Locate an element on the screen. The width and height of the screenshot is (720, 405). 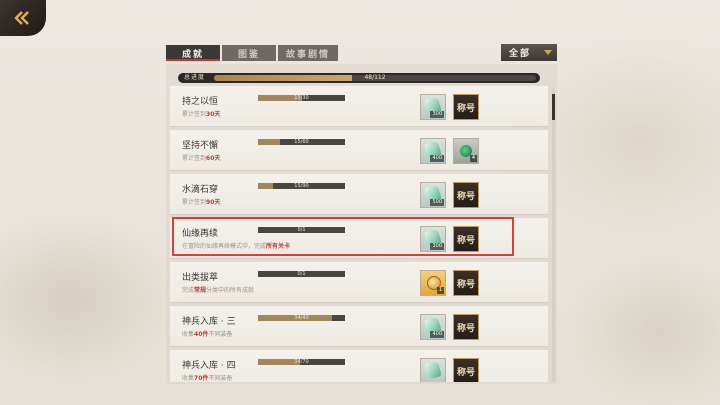
tab-story: 故事剧情 is located at coordinates (308, 53).